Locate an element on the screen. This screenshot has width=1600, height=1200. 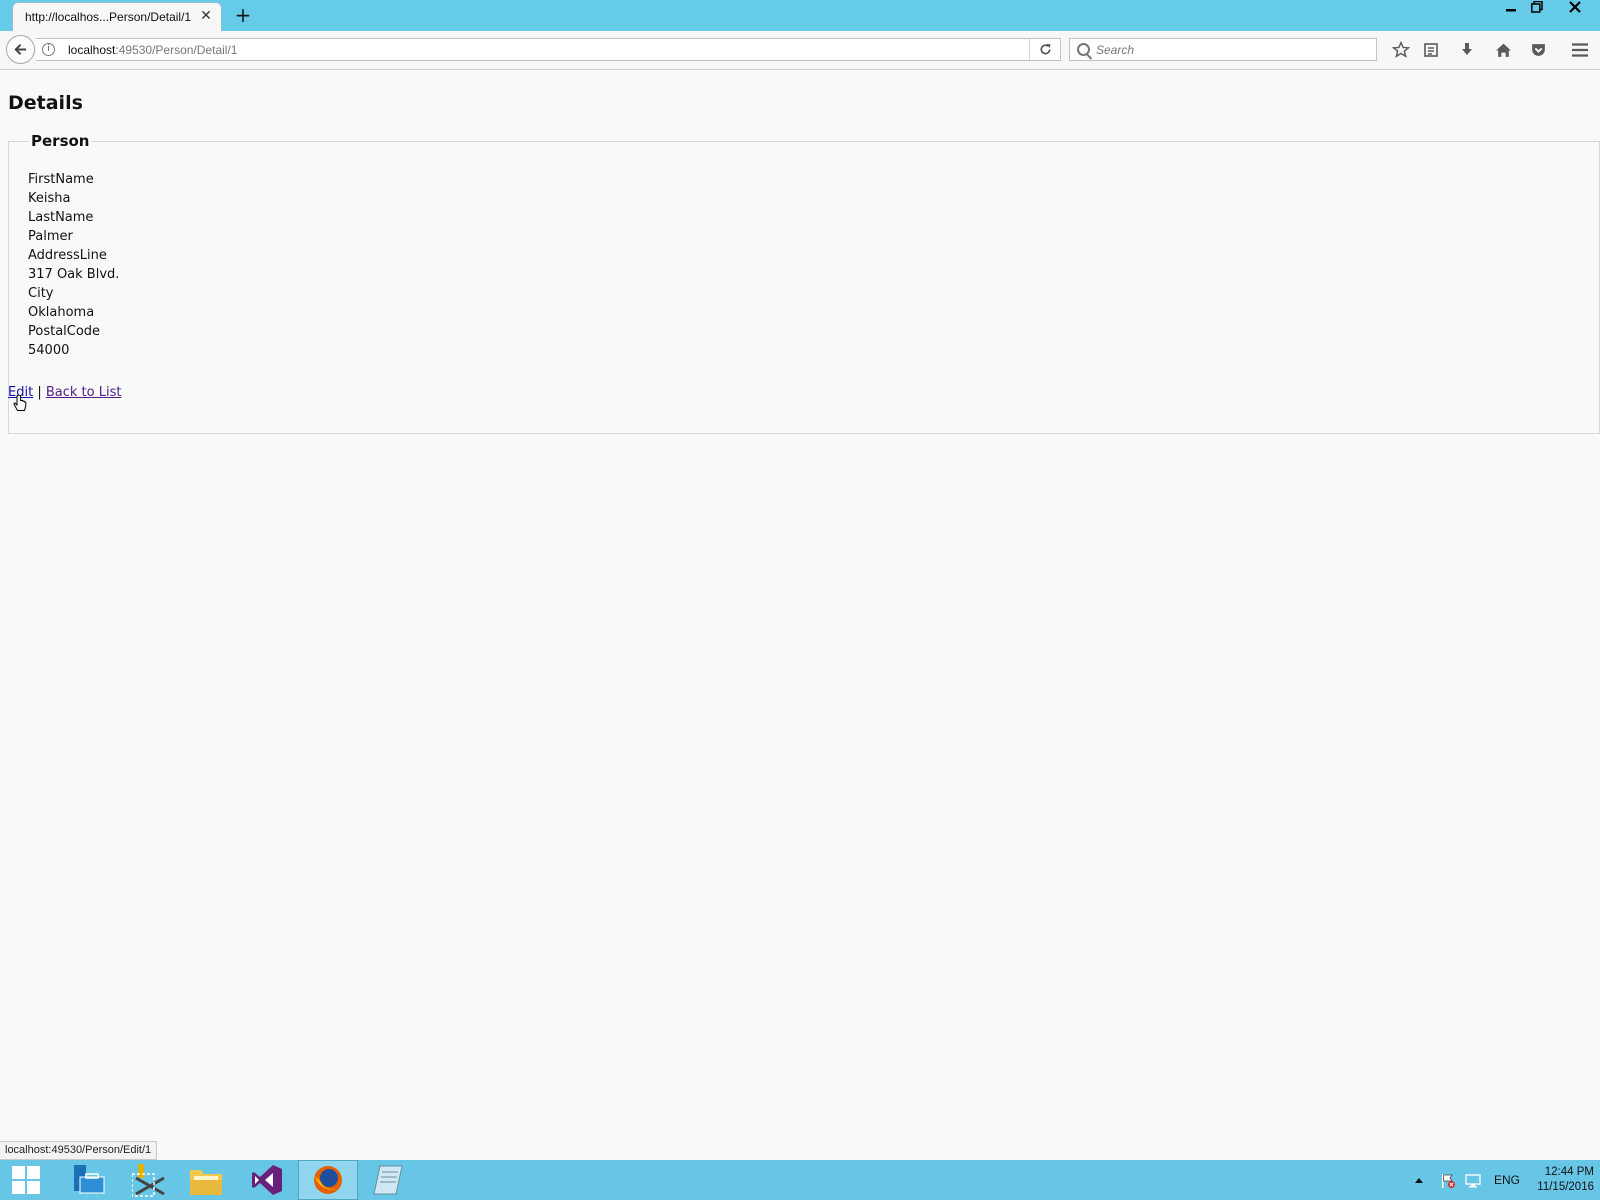
windows-taskbar: ENG 12:44 PM 11/15/2016 is located at coordinates (800, 1180).